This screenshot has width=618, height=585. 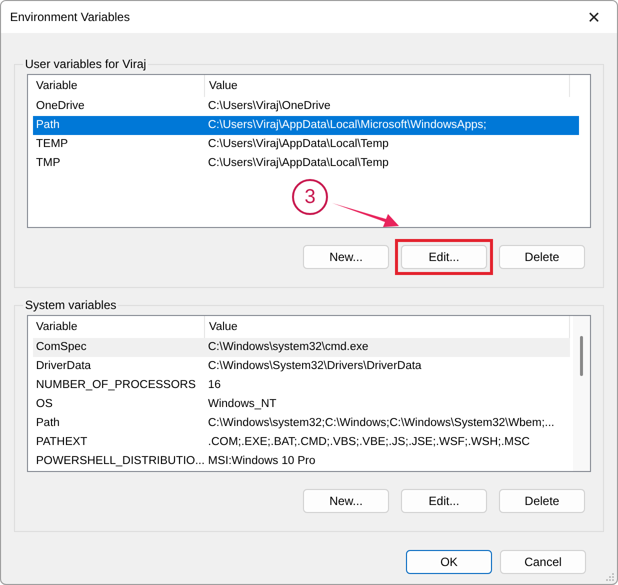 What do you see at coordinates (44, 404) in the screenshot?
I see `variable-name: OS` at bounding box center [44, 404].